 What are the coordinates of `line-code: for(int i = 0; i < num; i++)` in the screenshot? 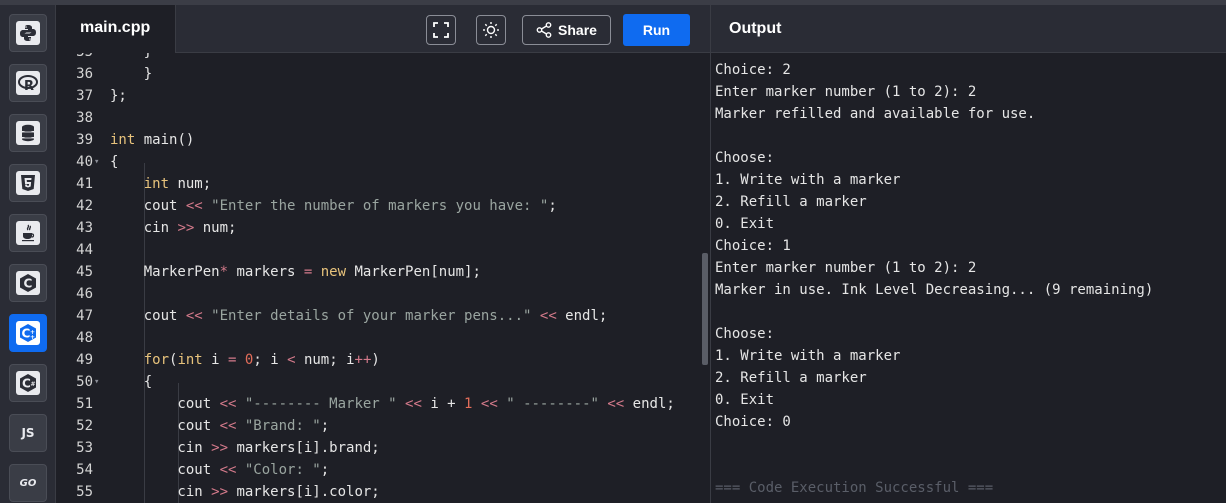 It's located at (261, 360).